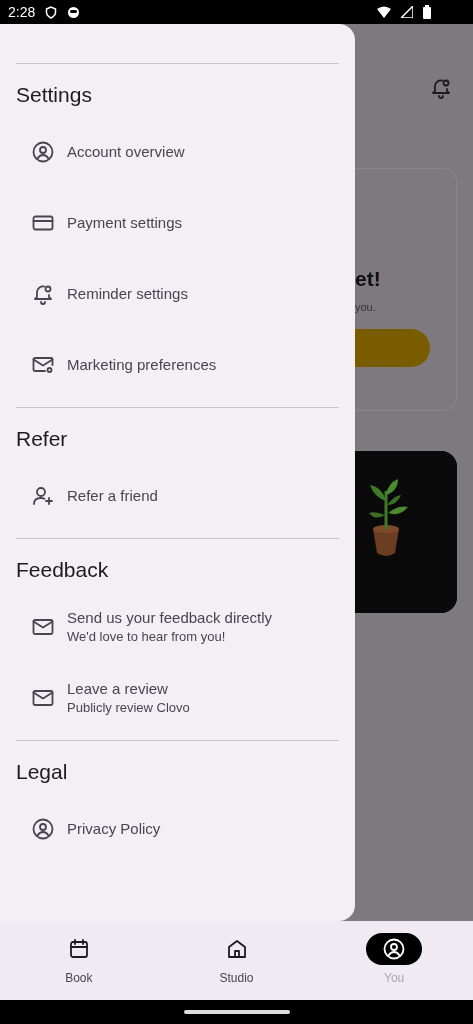  I want to click on battery-icon, so click(427, 12).